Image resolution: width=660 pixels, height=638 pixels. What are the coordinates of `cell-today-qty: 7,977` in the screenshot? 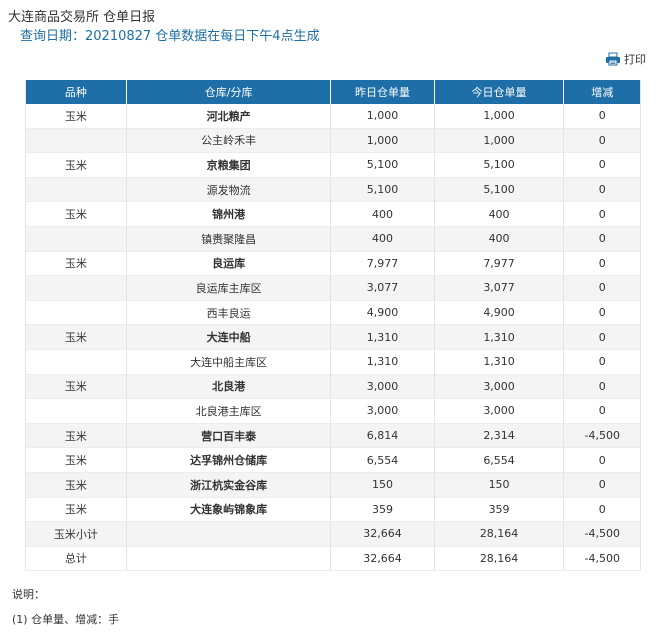 It's located at (499, 264).